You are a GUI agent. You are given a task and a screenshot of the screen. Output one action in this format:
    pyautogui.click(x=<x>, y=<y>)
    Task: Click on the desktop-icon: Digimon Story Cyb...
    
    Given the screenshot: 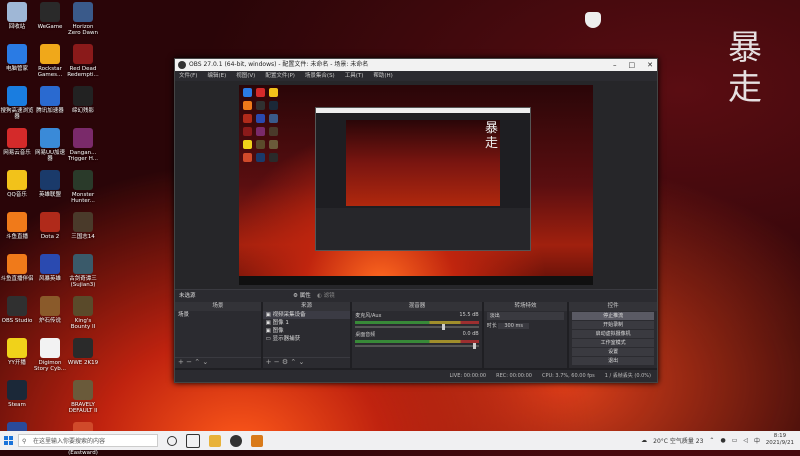 What is the action you would take?
    pyautogui.click(x=50, y=355)
    